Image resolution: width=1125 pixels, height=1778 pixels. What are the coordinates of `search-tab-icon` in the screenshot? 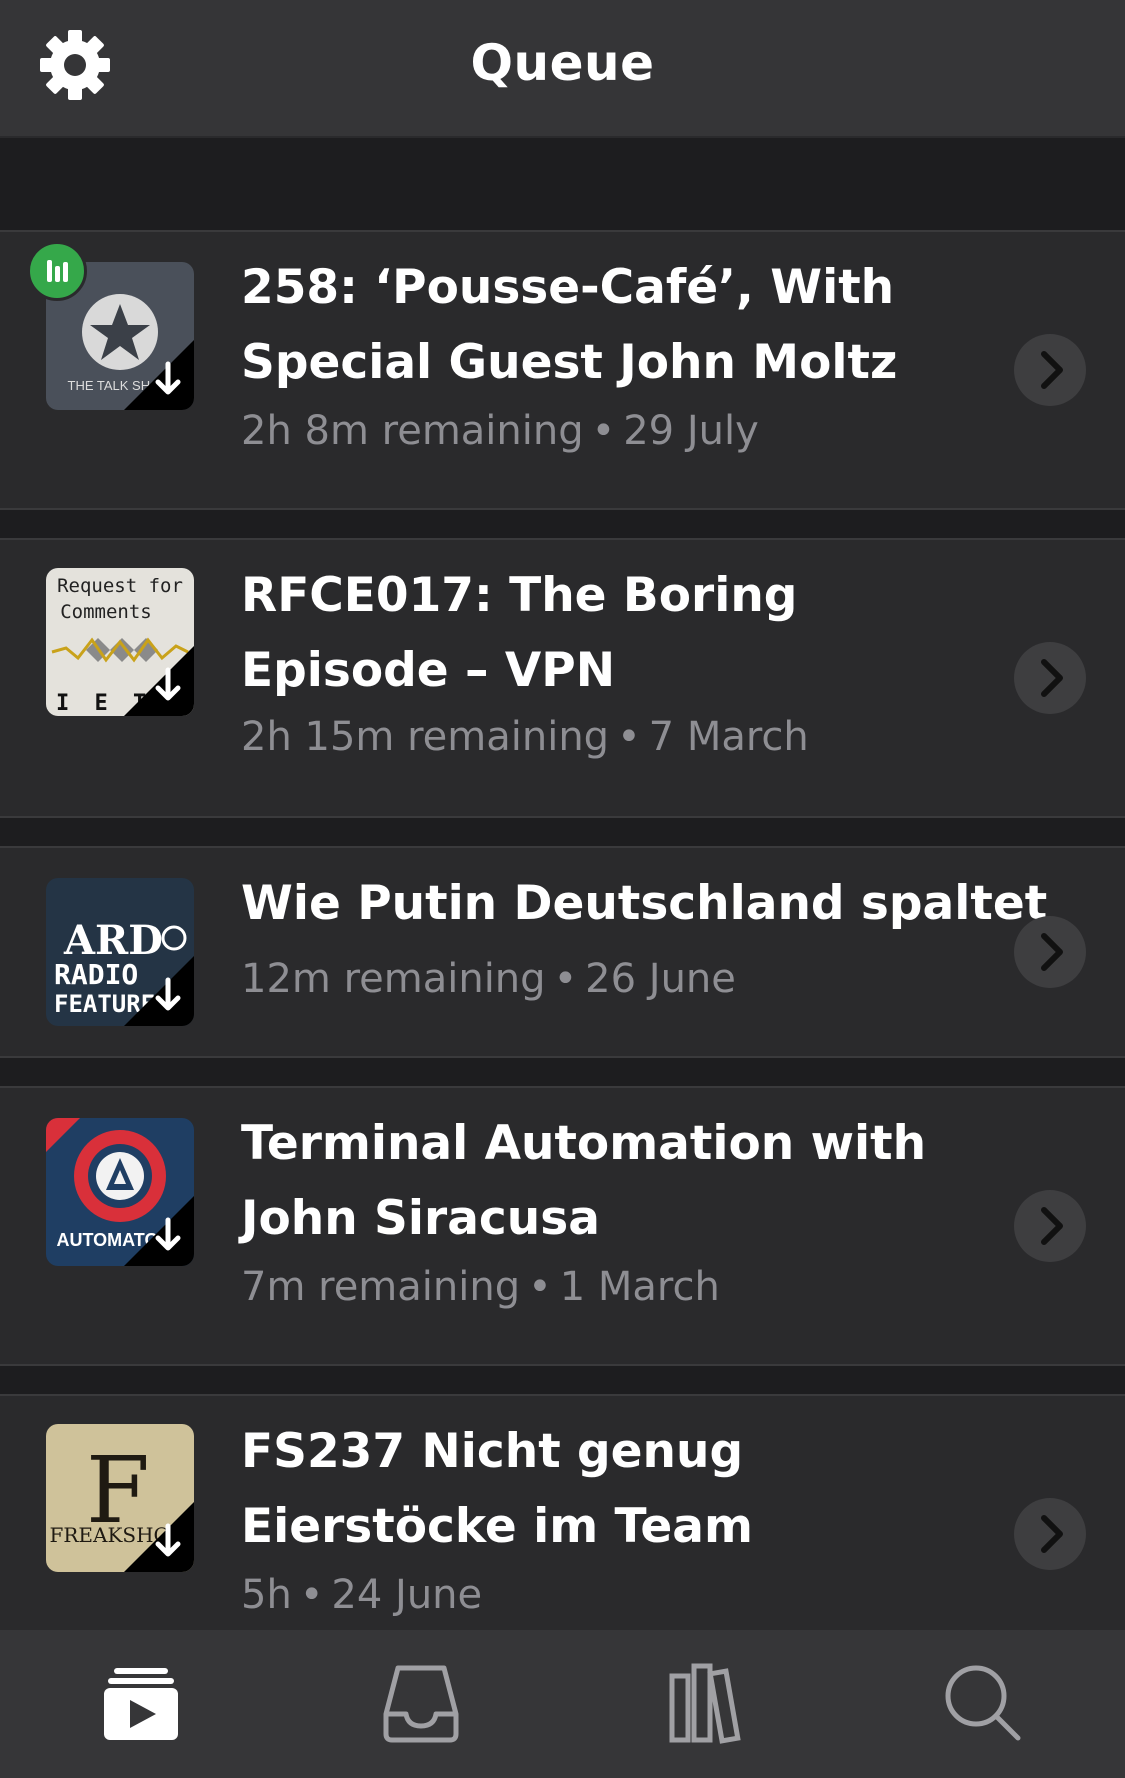 It's located at (983, 1703).